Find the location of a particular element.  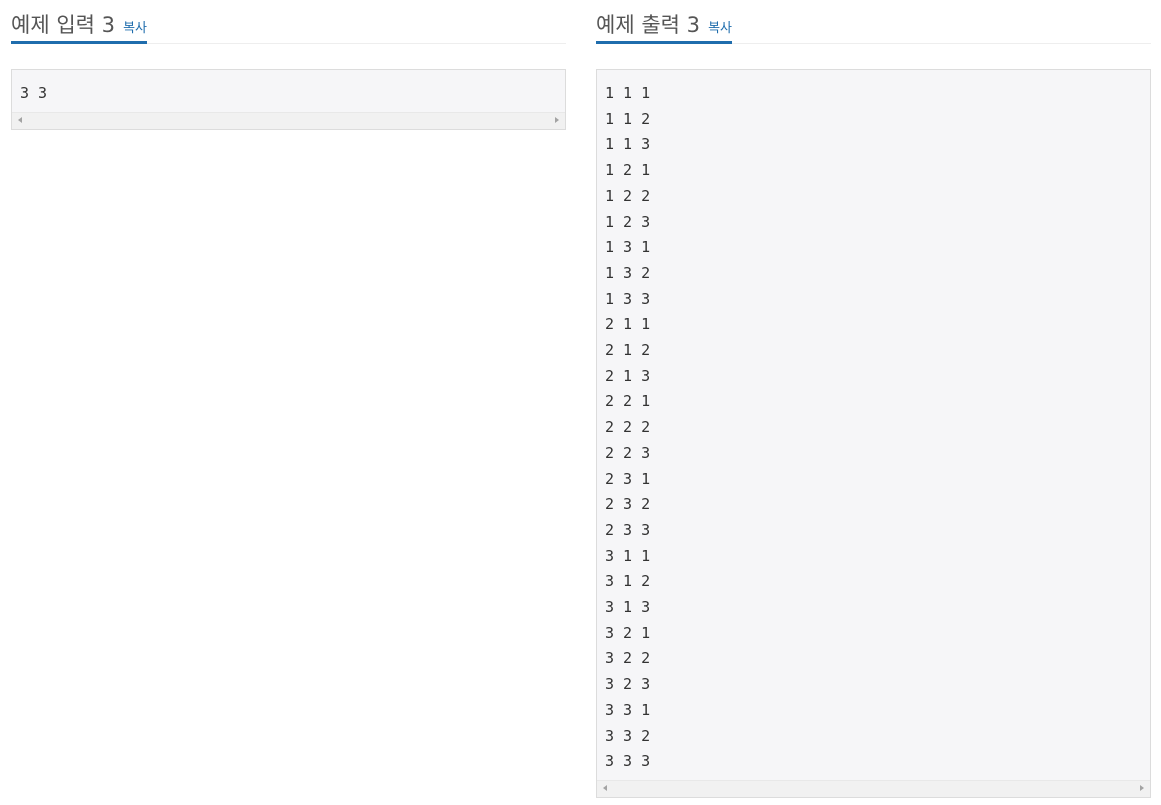

sample-input-heading: 예제 입력 3 복사 is located at coordinates (79, 22).